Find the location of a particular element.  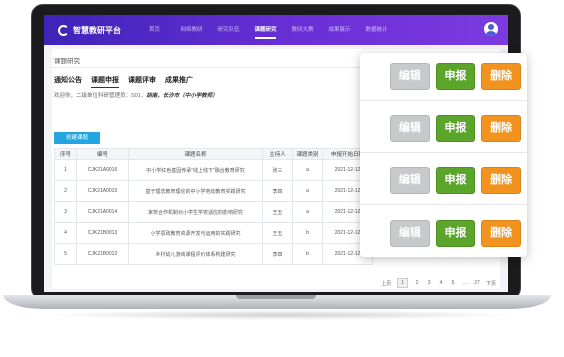

cell-no: 5 is located at coordinates (65, 254).